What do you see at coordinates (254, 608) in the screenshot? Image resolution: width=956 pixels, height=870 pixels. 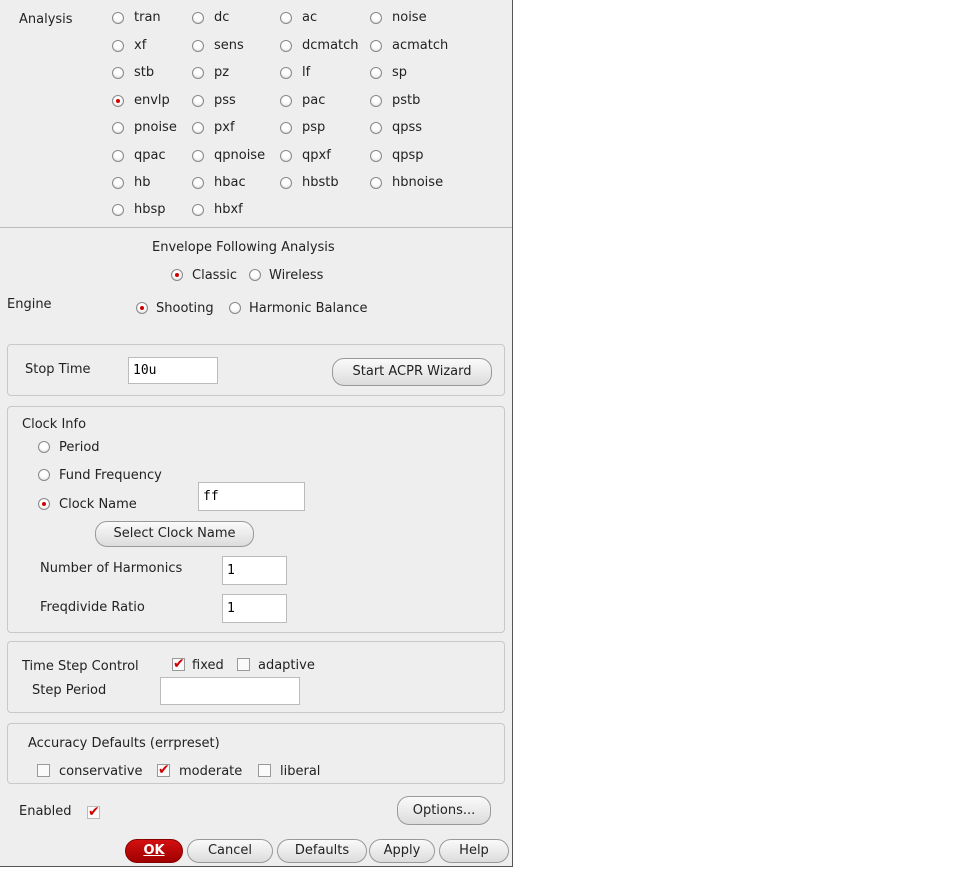 I see `freqdivide-input` at bounding box center [254, 608].